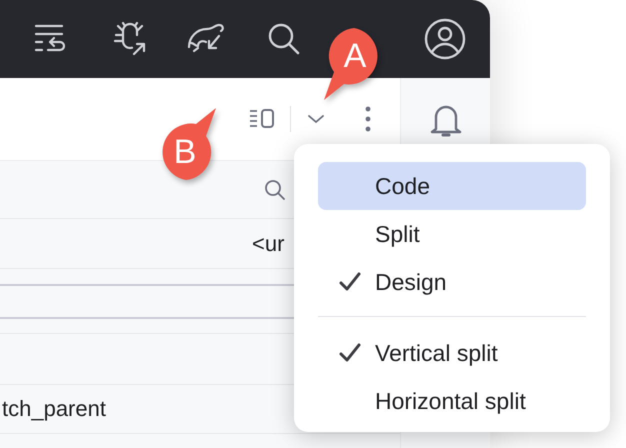 This screenshot has height=448, width=626. What do you see at coordinates (452, 401) in the screenshot?
I see `menu-item: Horizontal split` at bounding box center [452, 401].